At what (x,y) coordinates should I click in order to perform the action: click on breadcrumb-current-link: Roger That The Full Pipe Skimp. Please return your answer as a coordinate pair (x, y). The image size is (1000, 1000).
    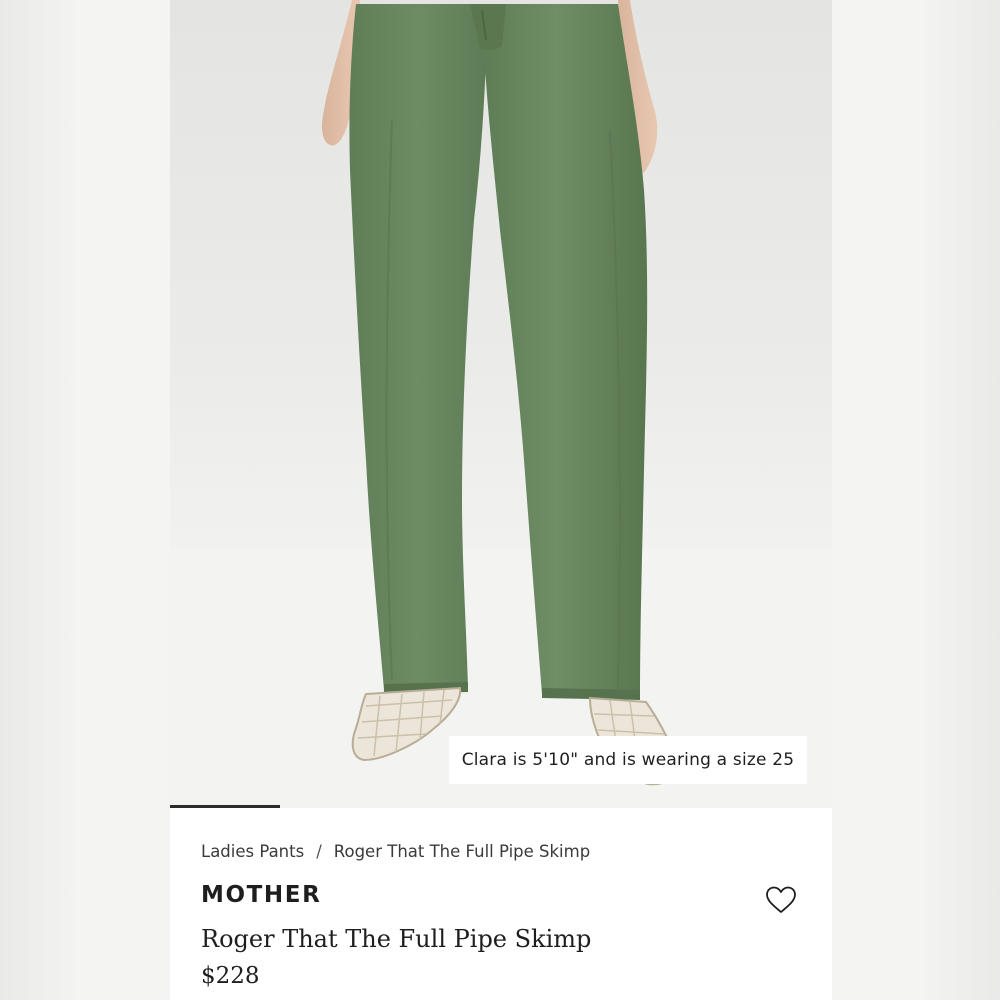
    Looking at the image, I should click on (462, 851).